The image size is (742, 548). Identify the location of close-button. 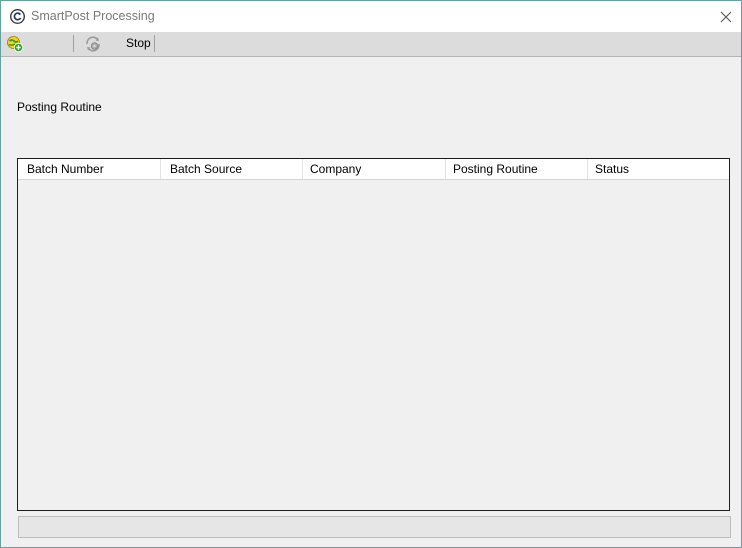
(726, 16).